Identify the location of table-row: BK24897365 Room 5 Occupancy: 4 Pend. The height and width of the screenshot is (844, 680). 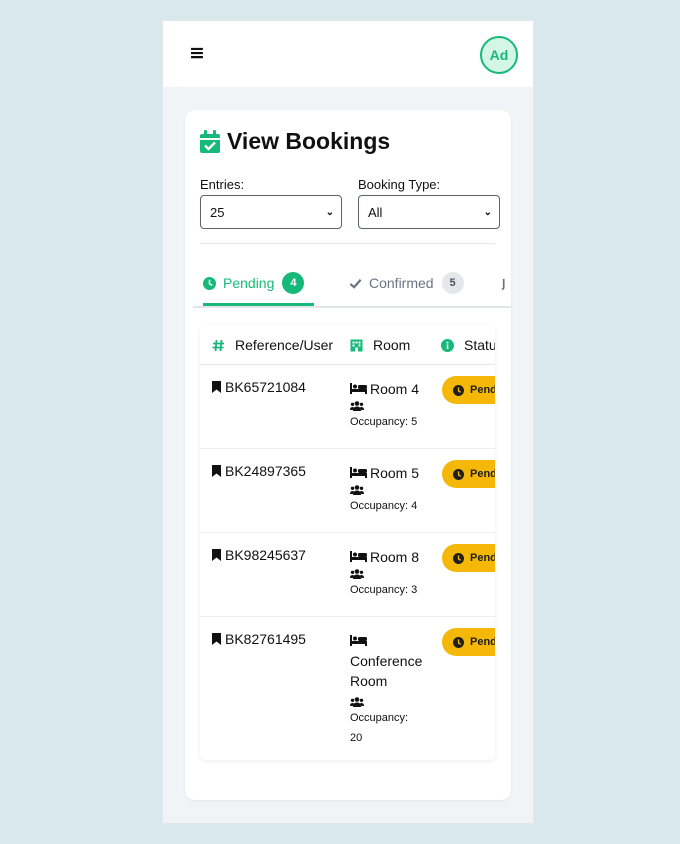
(347, 491).